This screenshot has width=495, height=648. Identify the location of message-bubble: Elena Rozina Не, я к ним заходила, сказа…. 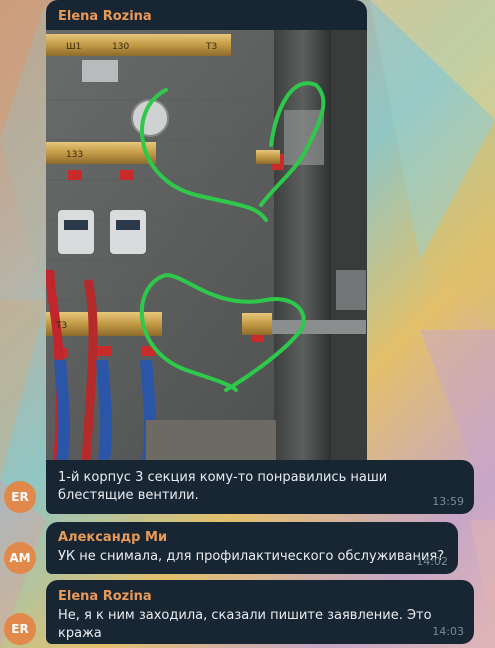
(260, 612).